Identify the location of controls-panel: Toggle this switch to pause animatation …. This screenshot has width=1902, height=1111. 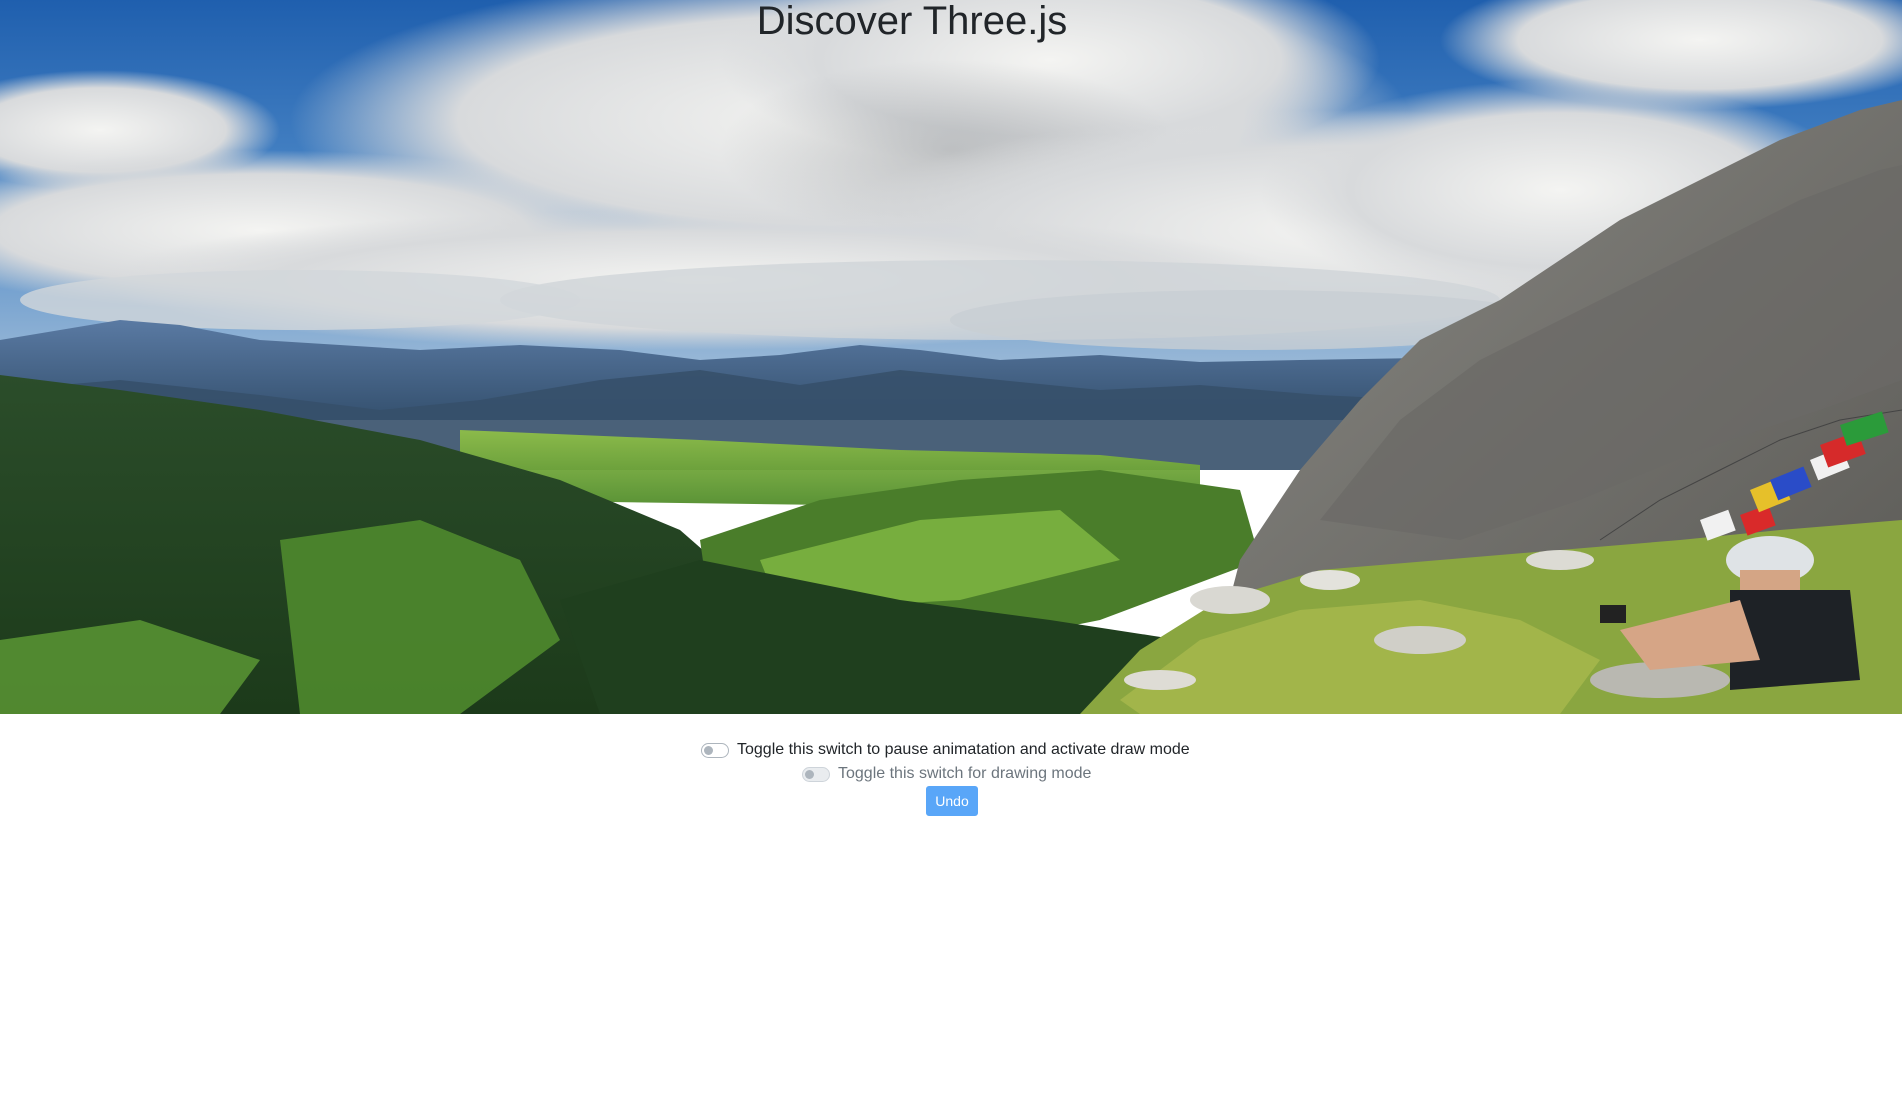
(951, 788).